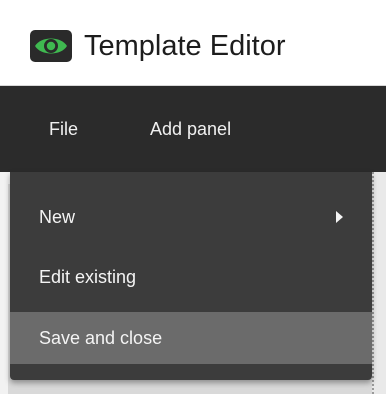 Image resolution: width=386 pixels, height=394 pixels. Describe the element at coordinates (101, 338) in the screenshot. I see `menu-item-label: Save and close` at that location.